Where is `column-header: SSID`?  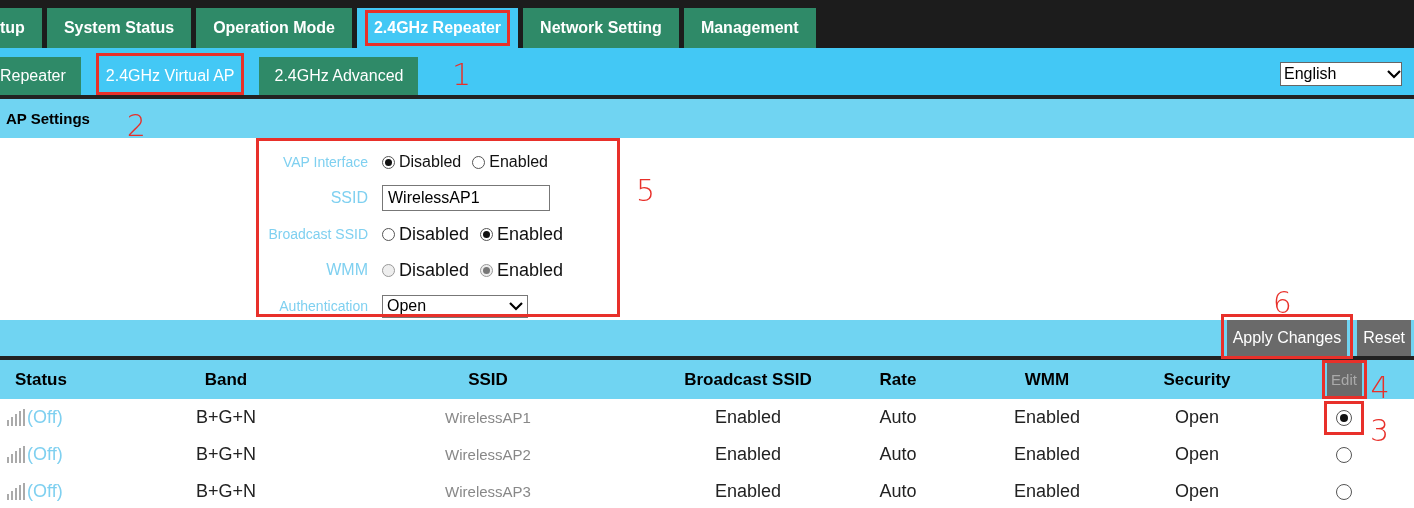 column-header: SSID is located at coordinates (488, 379).